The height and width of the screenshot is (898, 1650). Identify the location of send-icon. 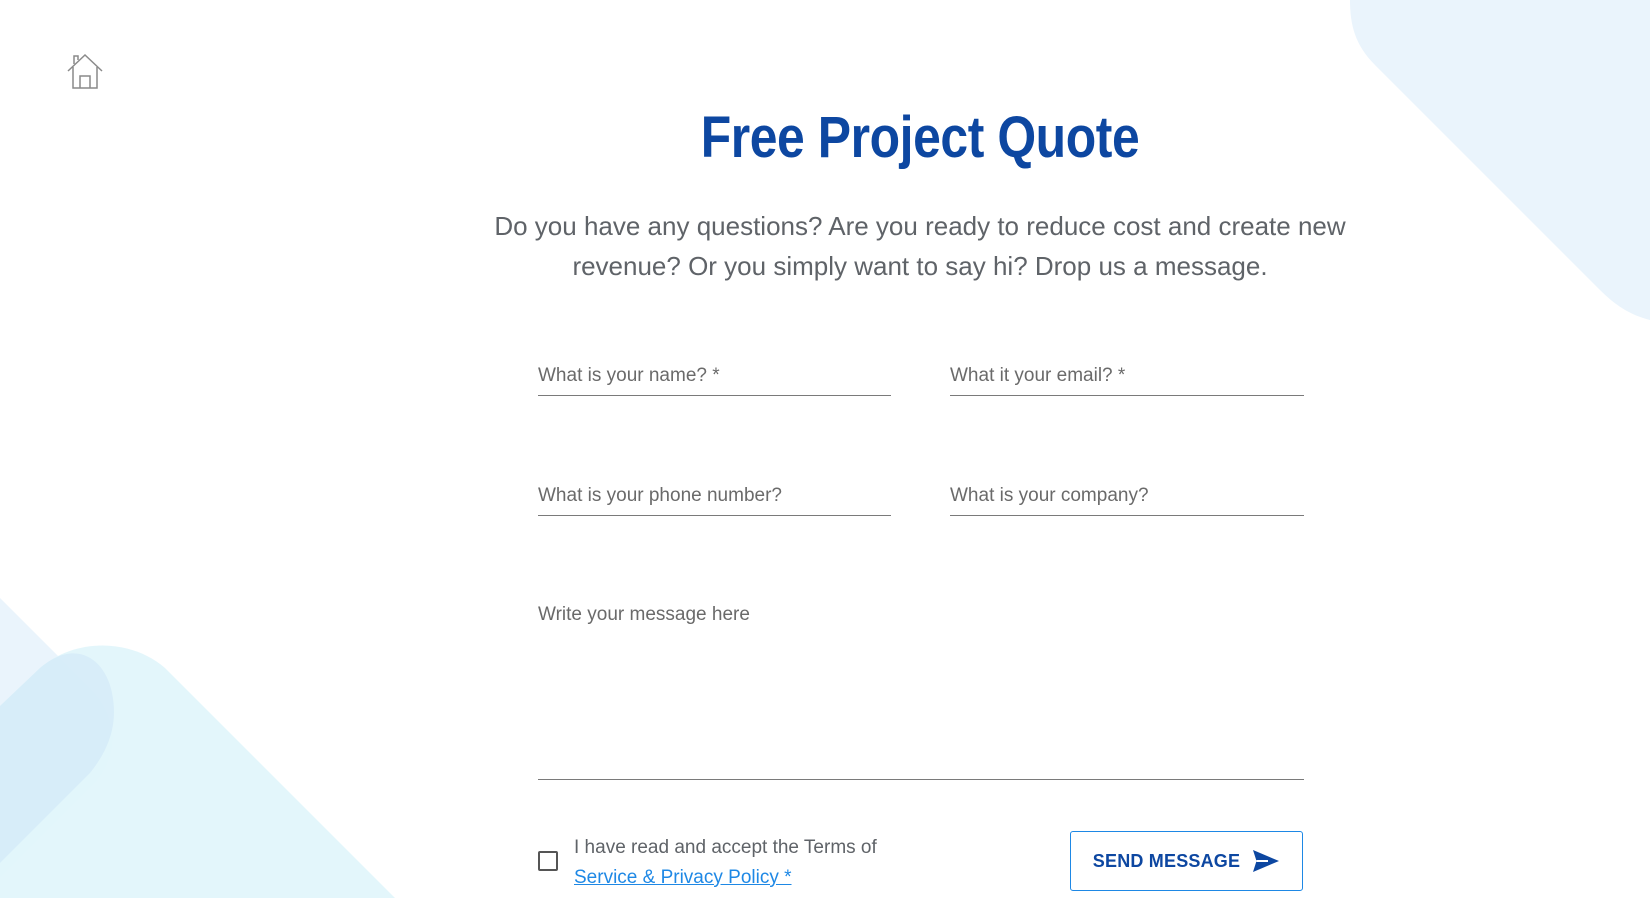
(1266, 861).